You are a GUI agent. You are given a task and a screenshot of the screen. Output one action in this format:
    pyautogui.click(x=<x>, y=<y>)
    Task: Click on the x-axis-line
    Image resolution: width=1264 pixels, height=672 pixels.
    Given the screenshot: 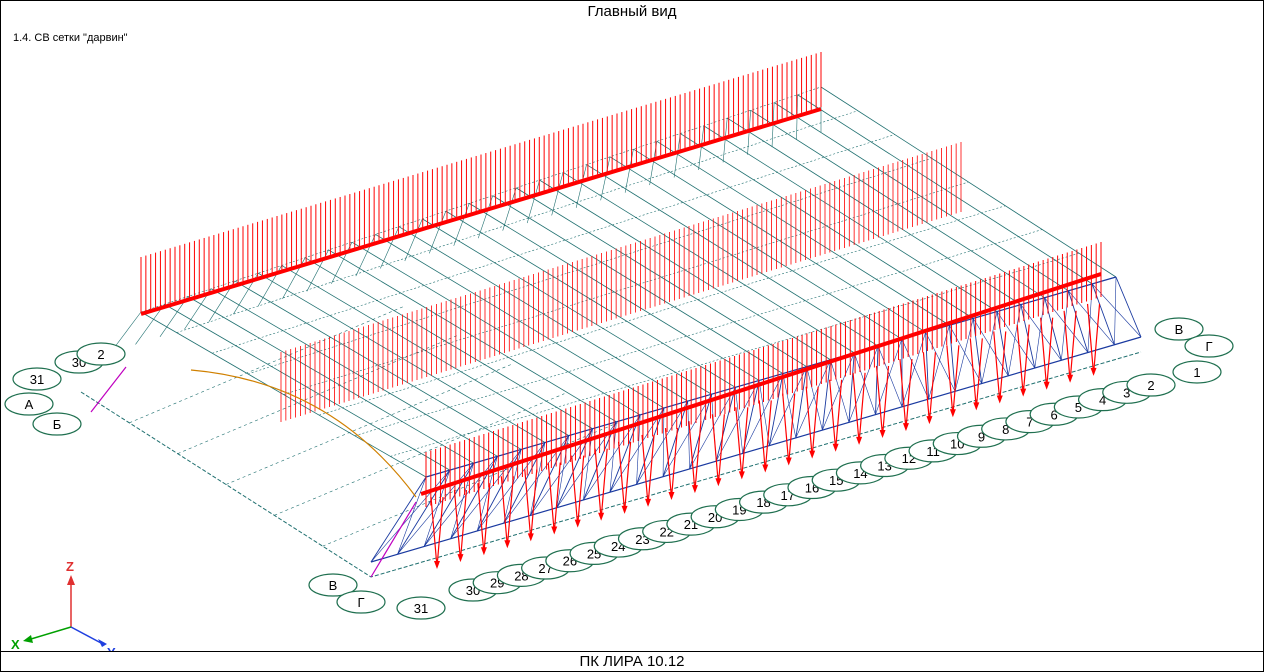 What is the action you would take?
    pyautogui.click(x=51, y=633)
    